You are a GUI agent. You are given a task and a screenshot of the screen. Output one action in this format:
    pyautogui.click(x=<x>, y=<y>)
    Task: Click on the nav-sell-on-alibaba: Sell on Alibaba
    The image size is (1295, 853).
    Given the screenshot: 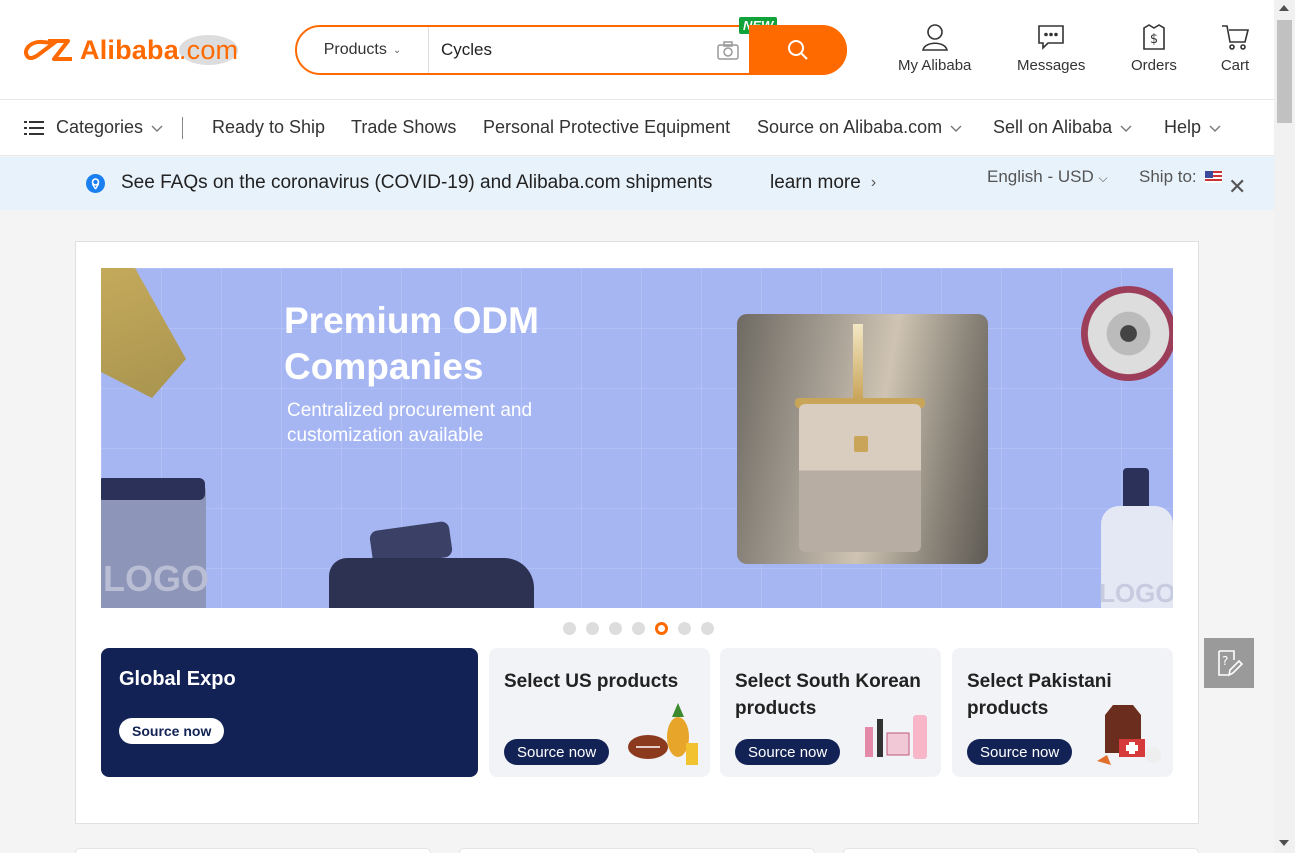 What is the action you would take?
    pyautogui.click(x=1062, y=127)
    